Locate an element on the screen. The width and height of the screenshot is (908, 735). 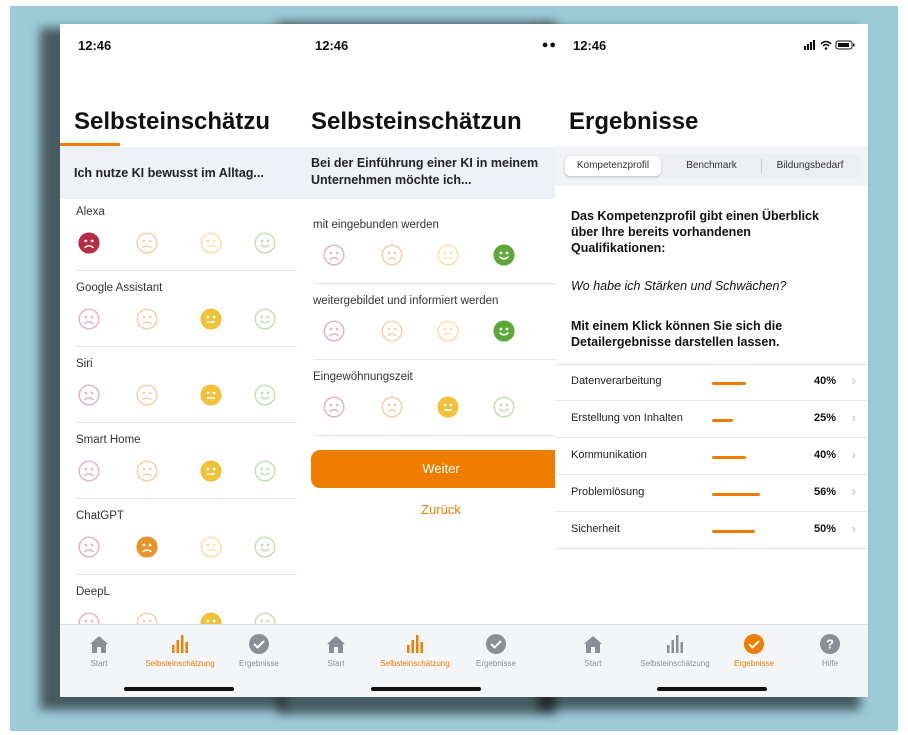
next-button: Weiter is located at coordinates (433, 469).